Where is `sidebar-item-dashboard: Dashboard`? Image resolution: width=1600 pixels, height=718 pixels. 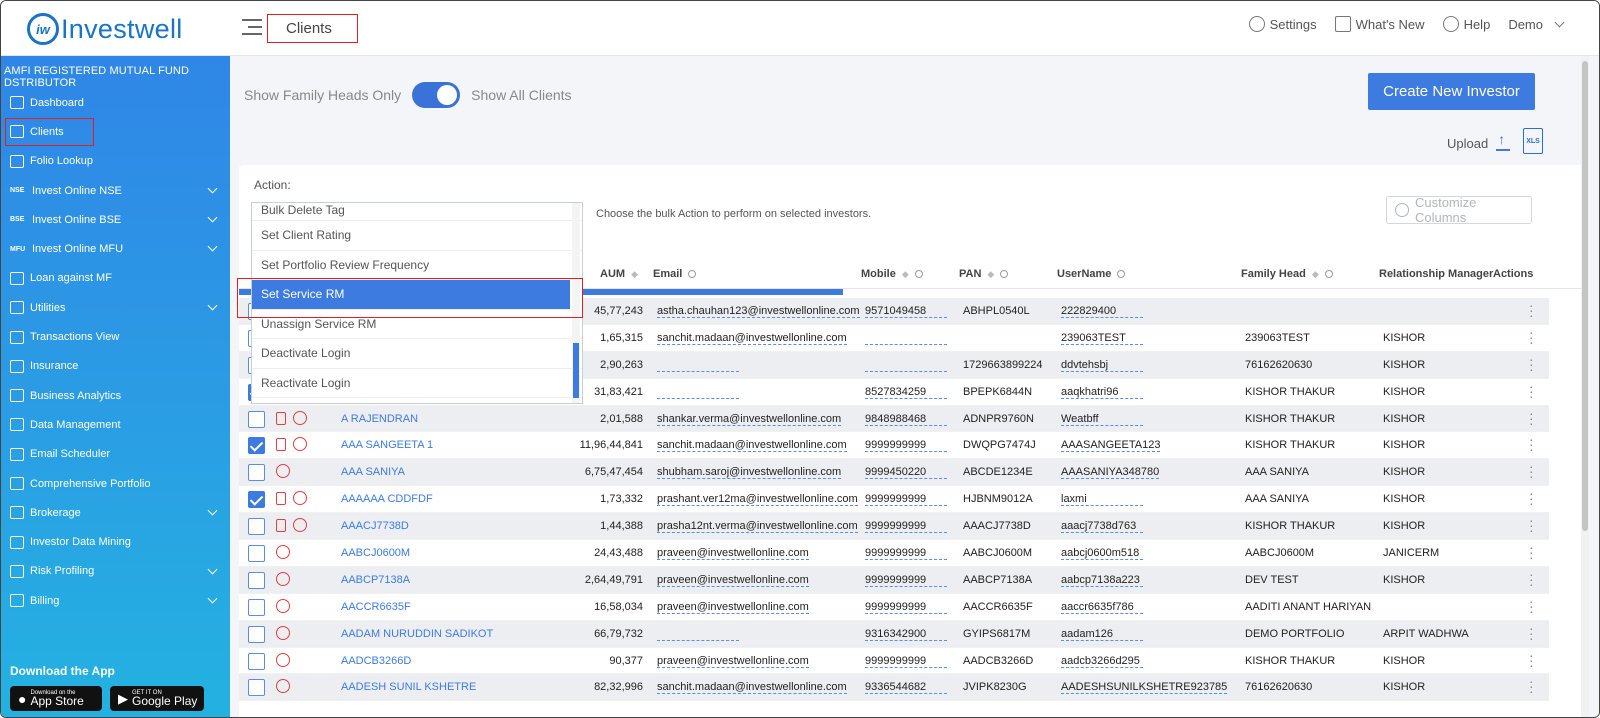
sidebar-item-dashboard: Dashboard is located at coordinates (115, 102).